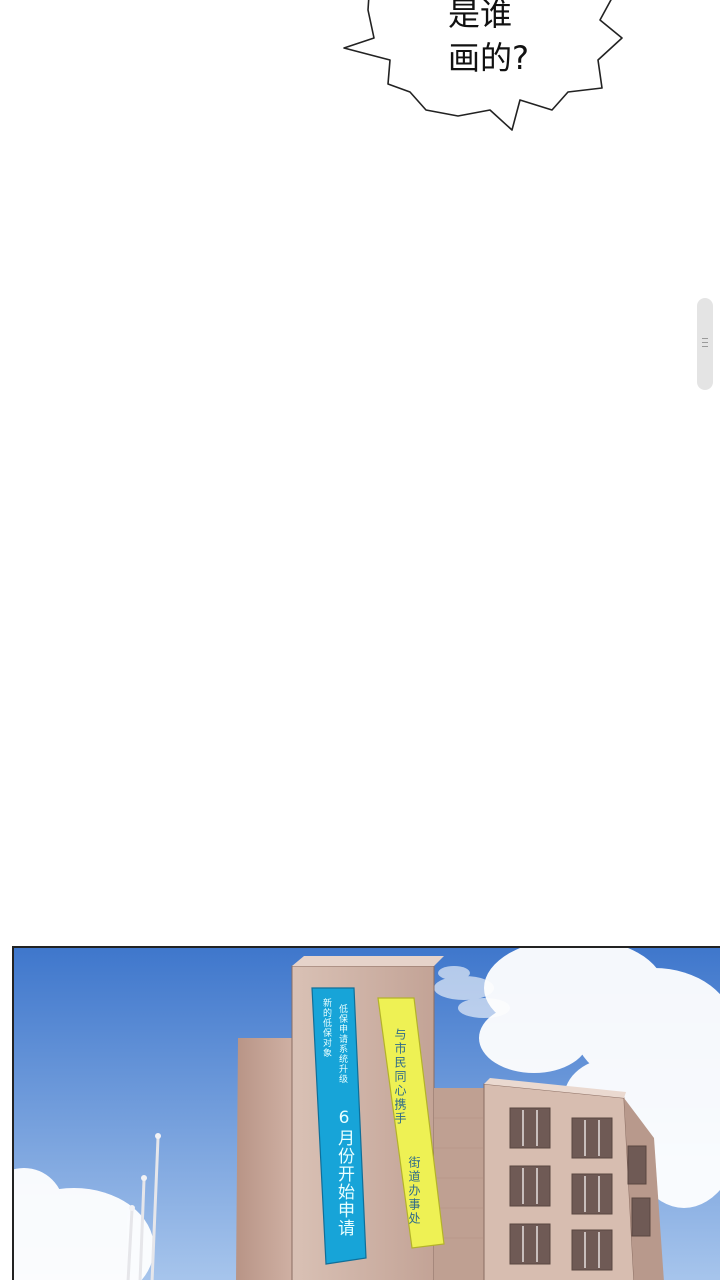 The image size is (720, 1280). I want to click on speech-bubble: 是谁 画的?, so click(480, 67).